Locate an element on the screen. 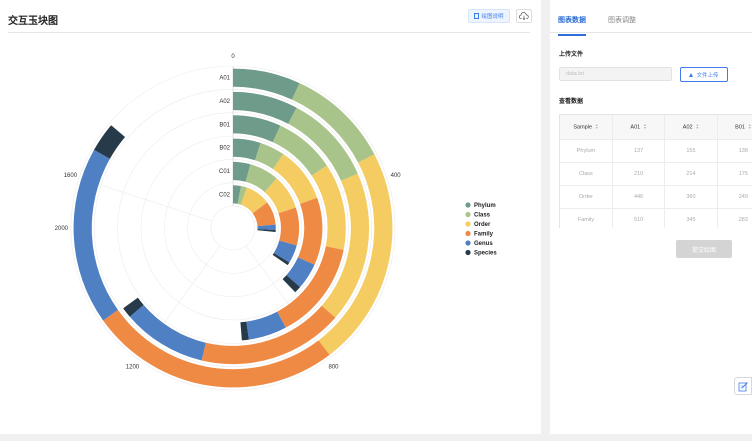  category-tick-label: A02 is located at coordinates (224, 102).